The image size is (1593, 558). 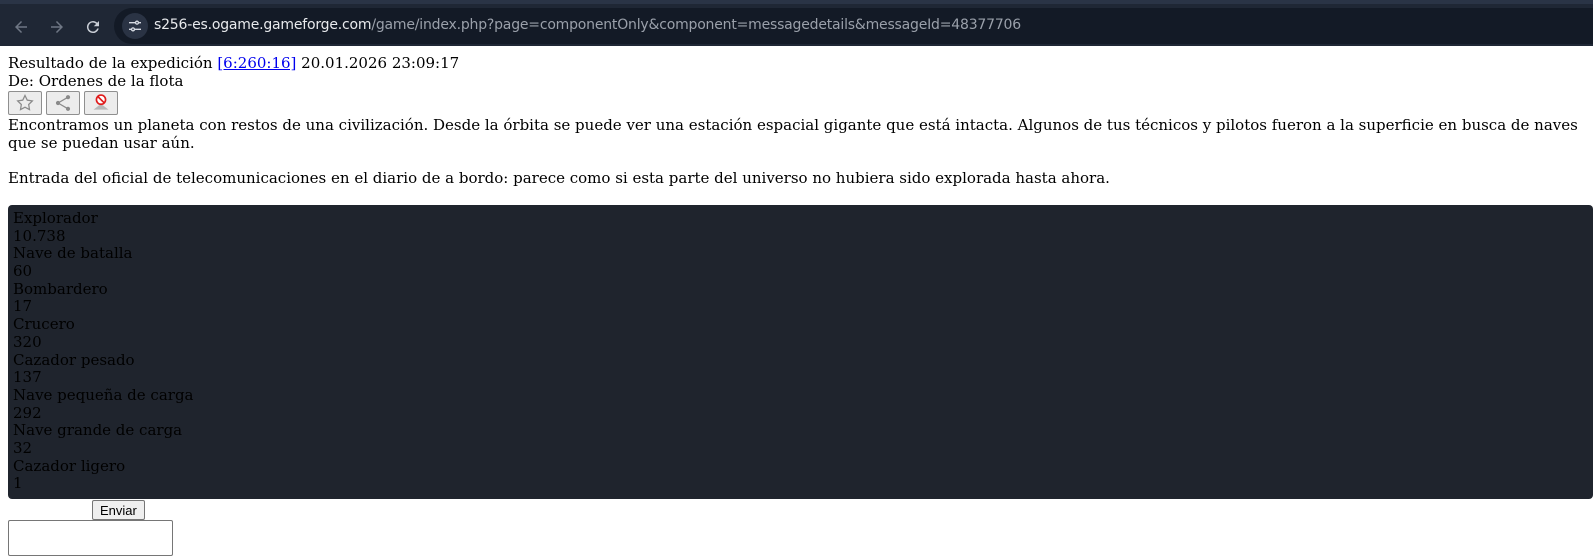 I want to click on fleet-ship-amount: 137, so click(x=27, y=377).